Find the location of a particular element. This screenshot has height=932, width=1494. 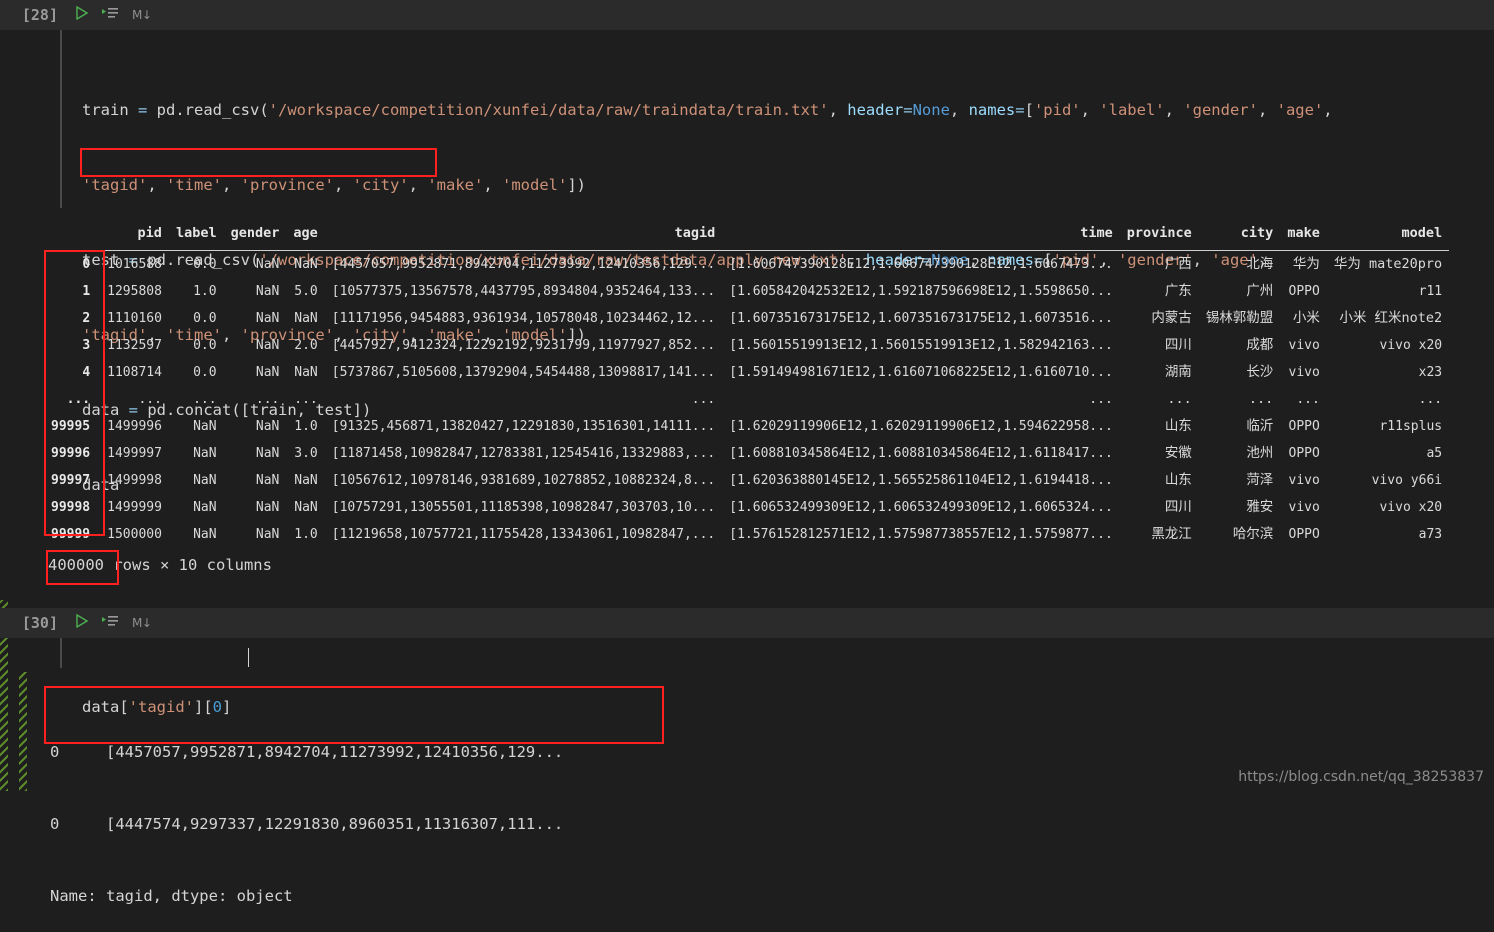

row-index: 4 is located at coordinates (86, 372).